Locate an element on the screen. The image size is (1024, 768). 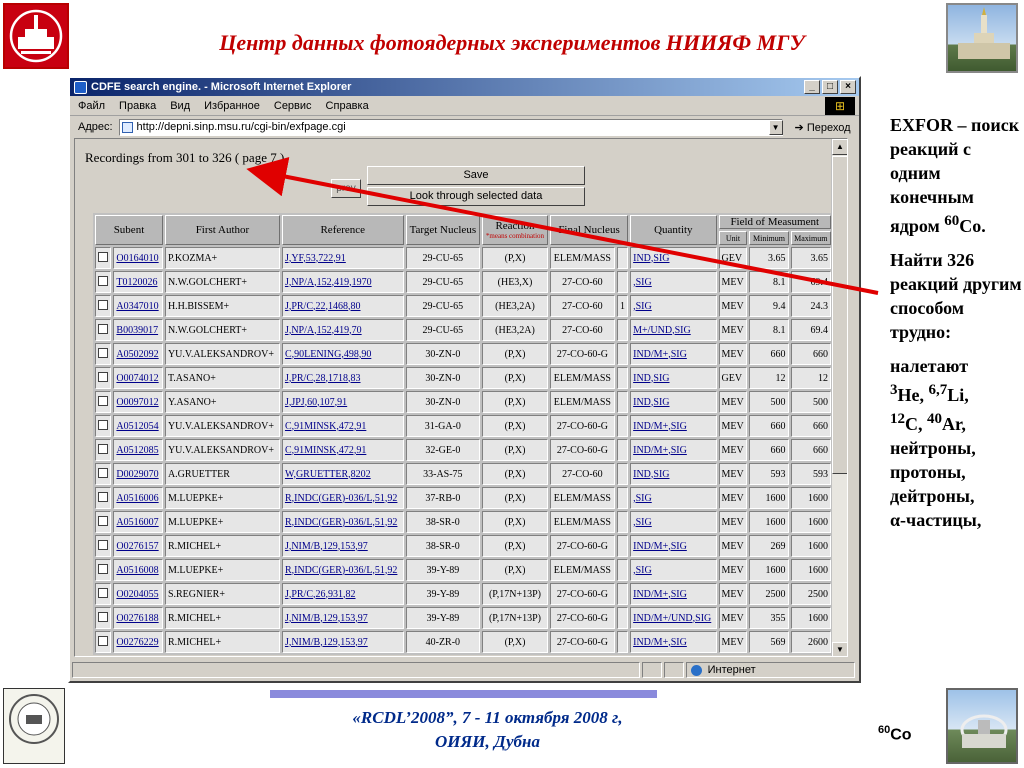
menu-favorites: Избранное is located at coordinates (232, 106).